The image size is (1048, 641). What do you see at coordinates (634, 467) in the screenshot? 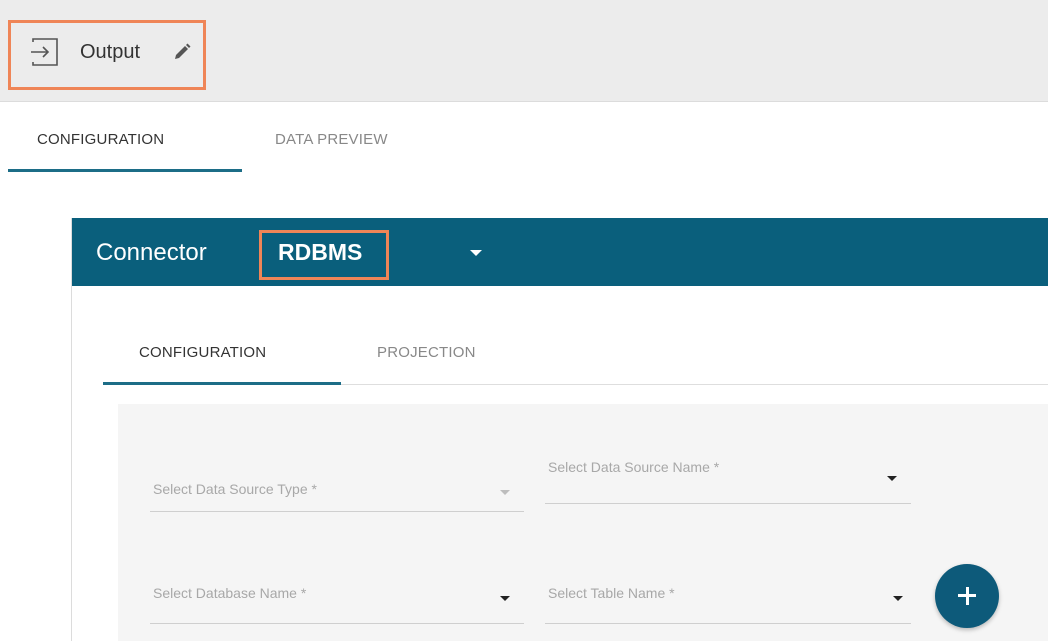
I see `data-source-name-placeholder: Select Data Source Name *` at bounding box center [634, 467].